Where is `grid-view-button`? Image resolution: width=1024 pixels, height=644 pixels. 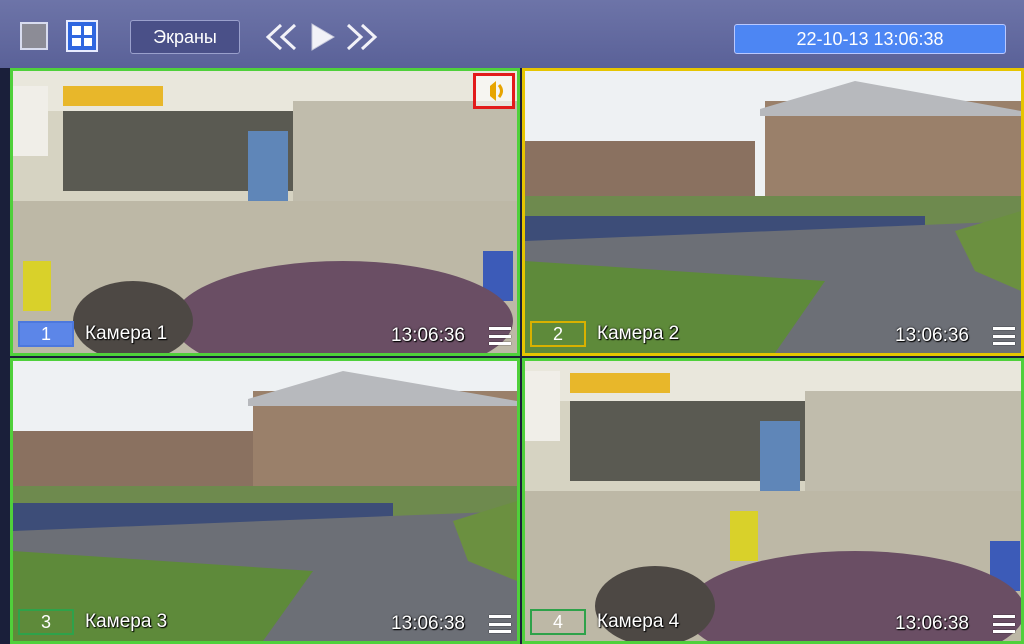
grid-view-button is located at coordinates (82, 36).